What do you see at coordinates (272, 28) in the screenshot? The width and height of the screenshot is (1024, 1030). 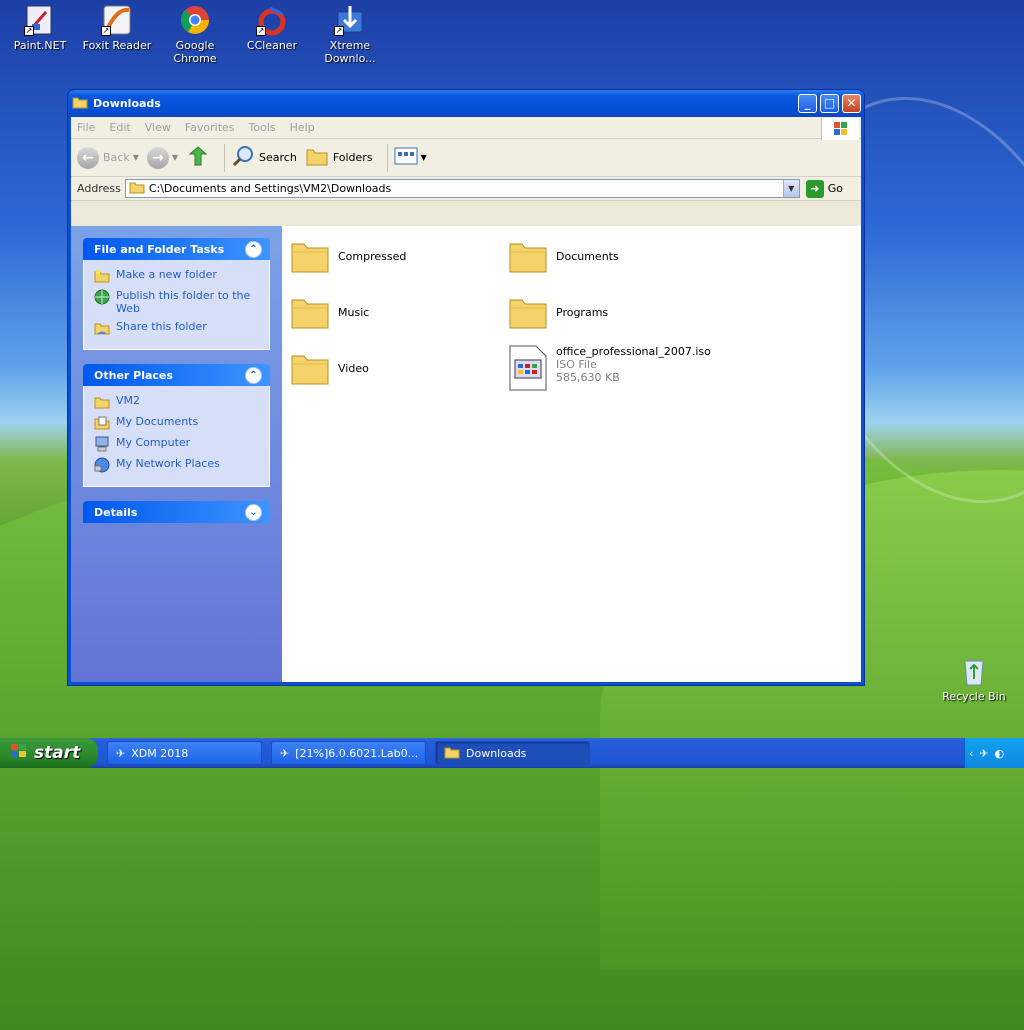 I see `desktop-icon-ccleaner: ↗ CCleaner` at bounding box center [272, 28].